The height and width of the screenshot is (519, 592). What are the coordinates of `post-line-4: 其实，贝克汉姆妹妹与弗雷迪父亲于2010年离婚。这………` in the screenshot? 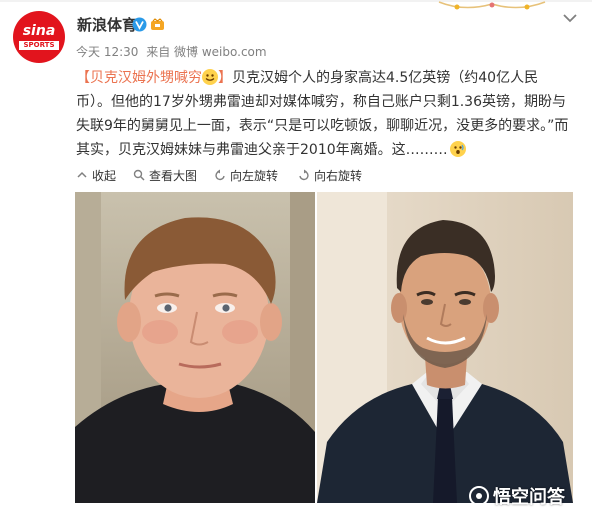 It's located at (262, 150).